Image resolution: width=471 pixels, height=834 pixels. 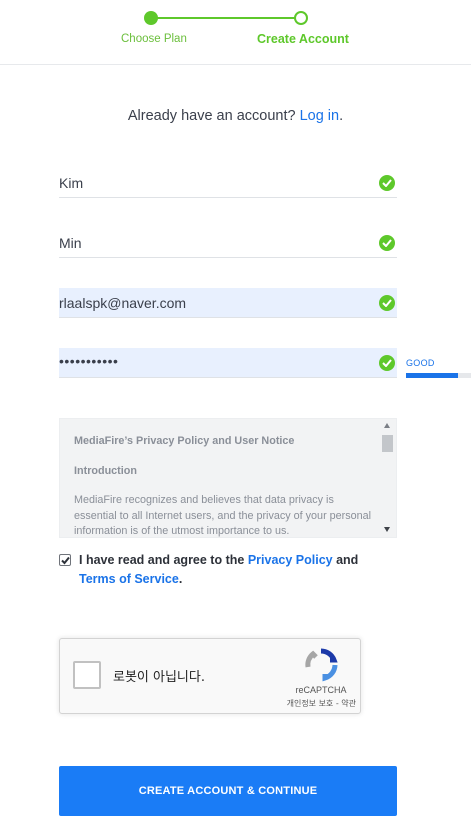 What do you see at coordinates (129, 579) in the screenshot?
I see `terms-of-service-link: Terms of Service` at bounding box center [129, 579].